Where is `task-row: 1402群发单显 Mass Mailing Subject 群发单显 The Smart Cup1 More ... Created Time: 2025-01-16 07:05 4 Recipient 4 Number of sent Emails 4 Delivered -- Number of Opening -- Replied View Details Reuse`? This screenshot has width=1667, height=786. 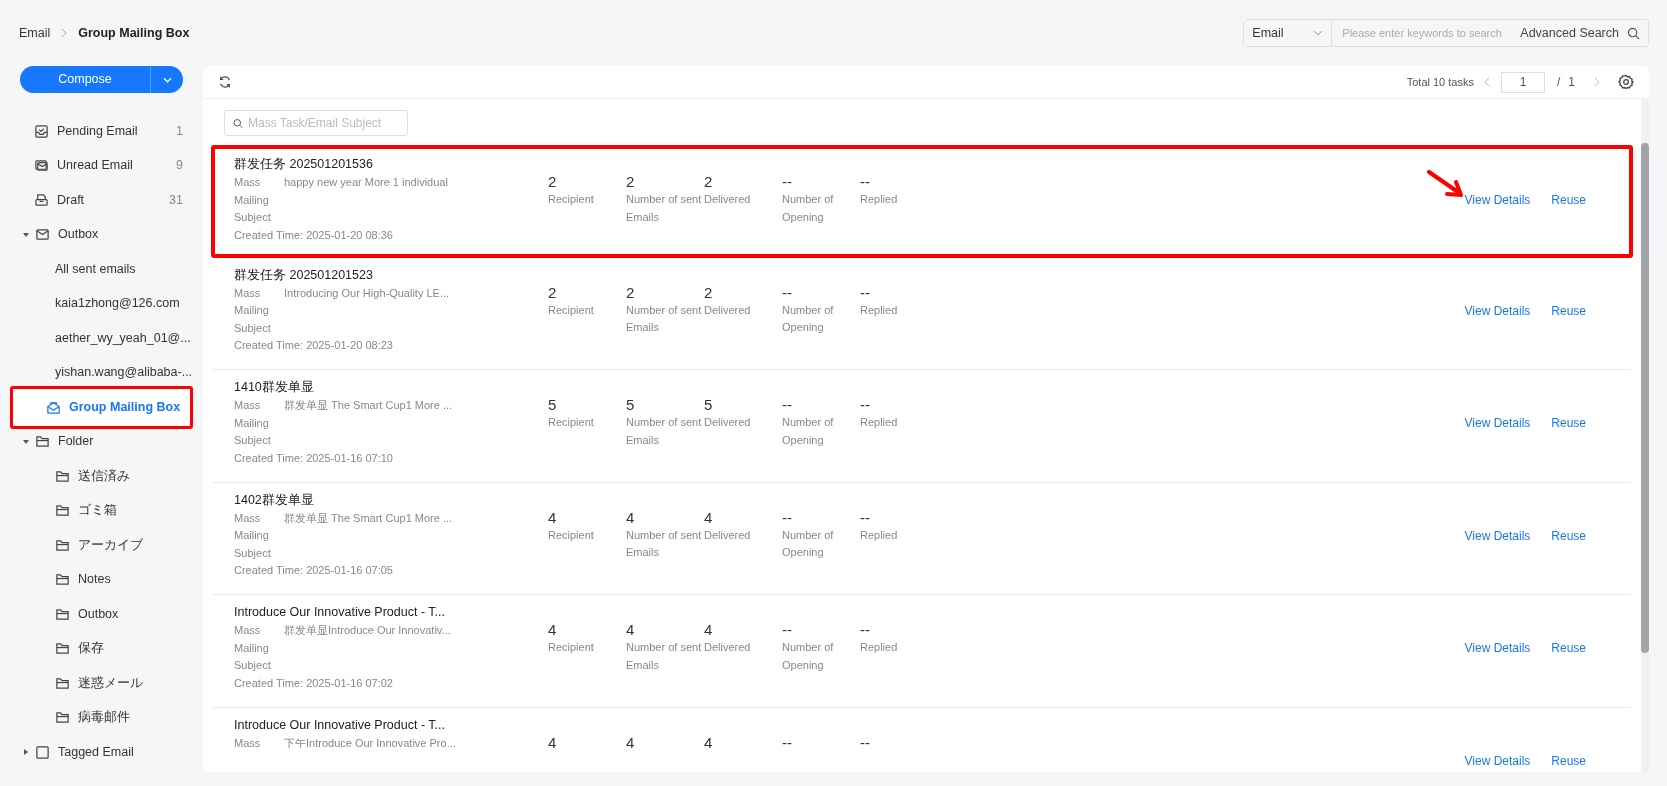 task-row: 1402群发单显 Mass Mailing Subject 群发单显 The Smart Cup1 More ... Created Time: 2025-01-16 07:05 4 Recipient 4 Number of sent Emails 4 Delivered -- Number of Opening -- Replied View Details Reuse is located at coordinates (922, 538).